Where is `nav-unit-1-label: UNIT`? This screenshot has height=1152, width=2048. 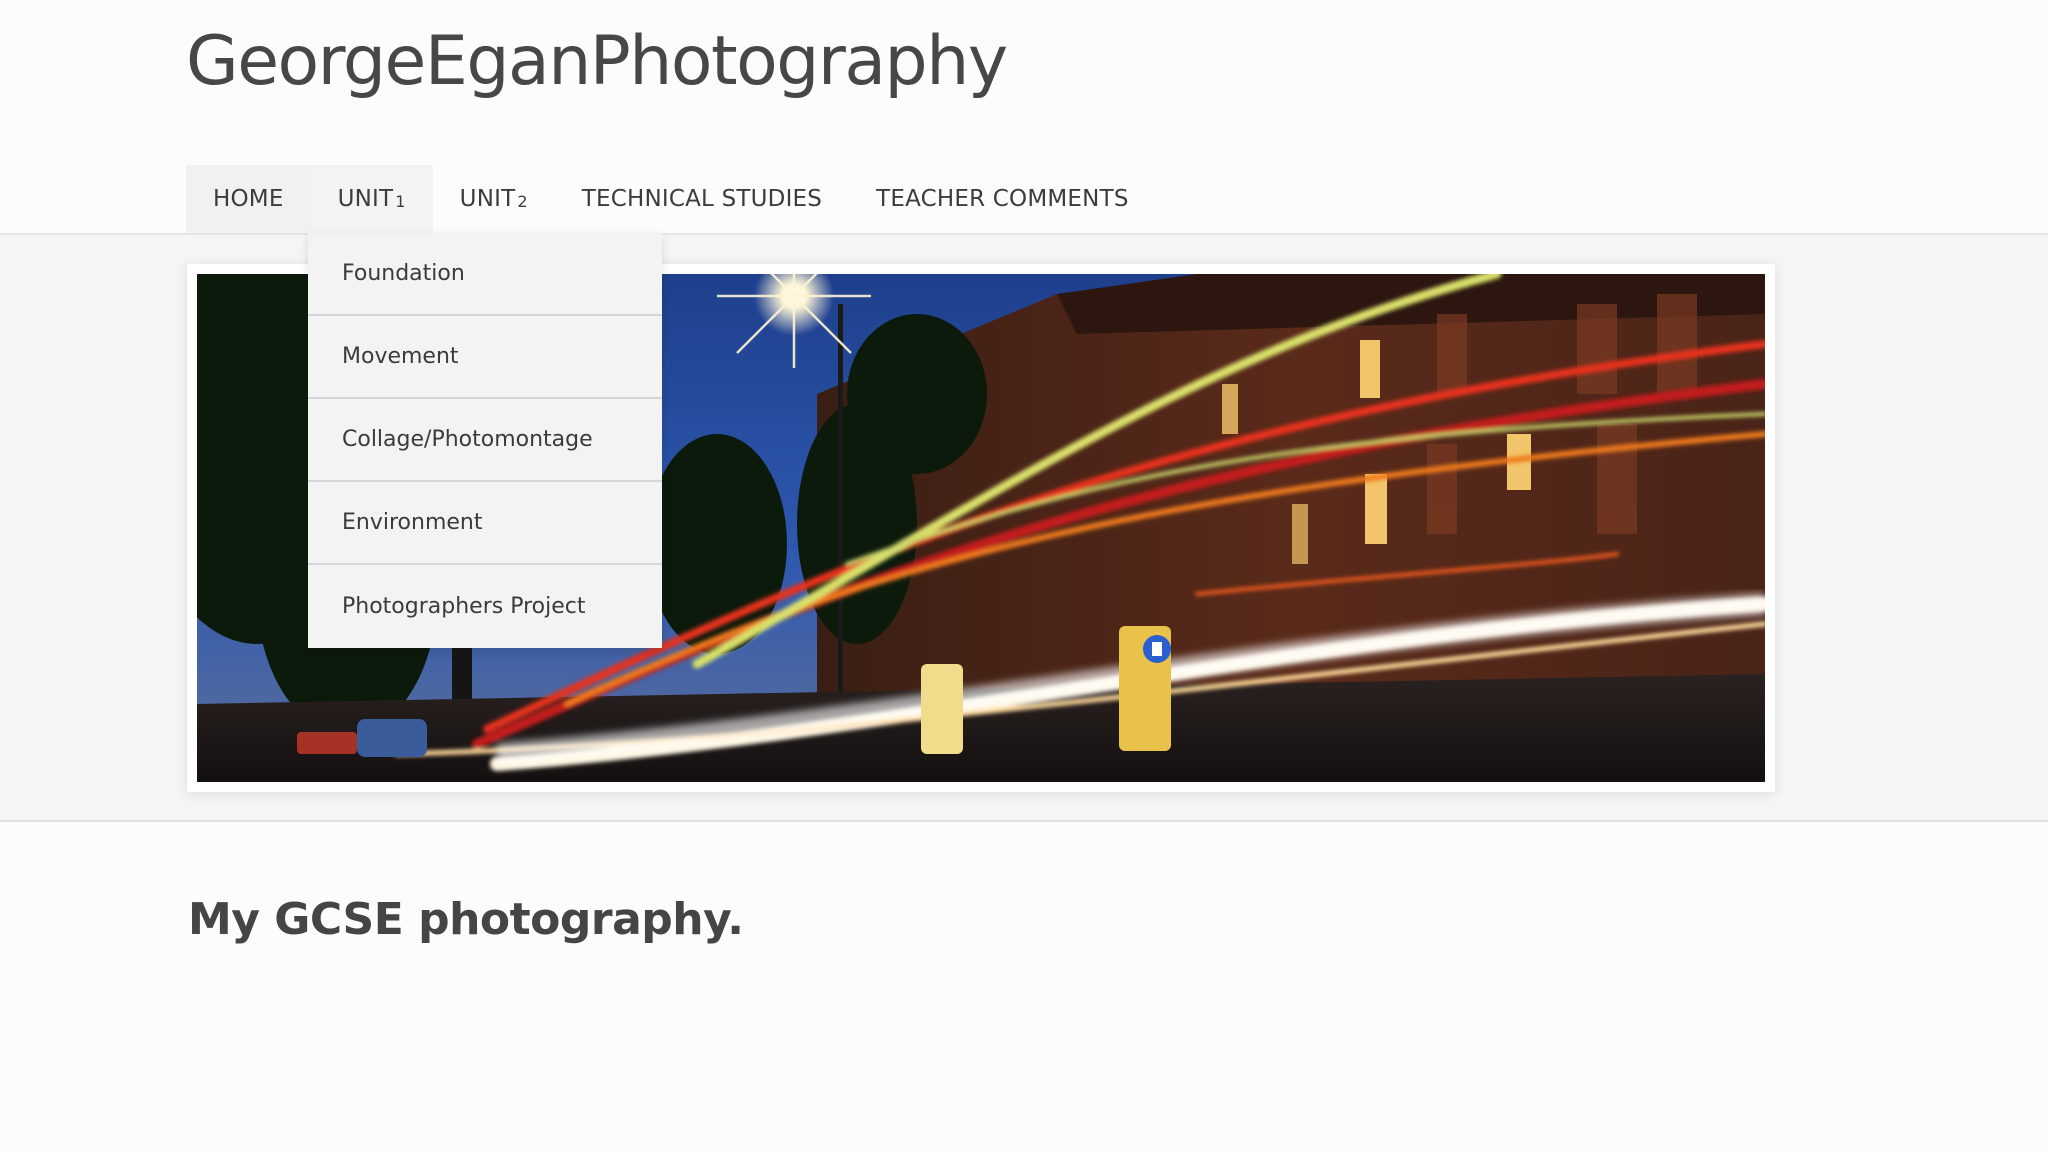 nav-unit-1-label: UNIT is located at coordinates (365, 199).